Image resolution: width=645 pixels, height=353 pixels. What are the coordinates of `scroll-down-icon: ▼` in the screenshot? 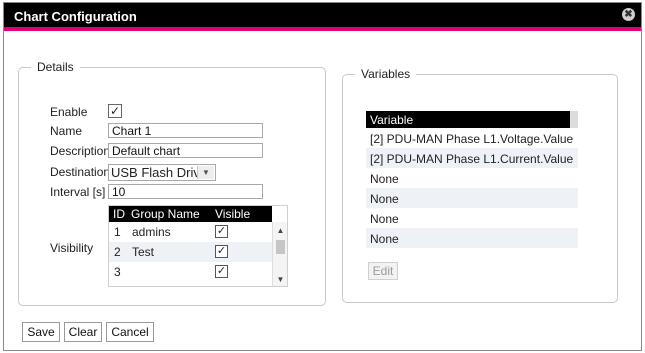 It's located at (280, 280).